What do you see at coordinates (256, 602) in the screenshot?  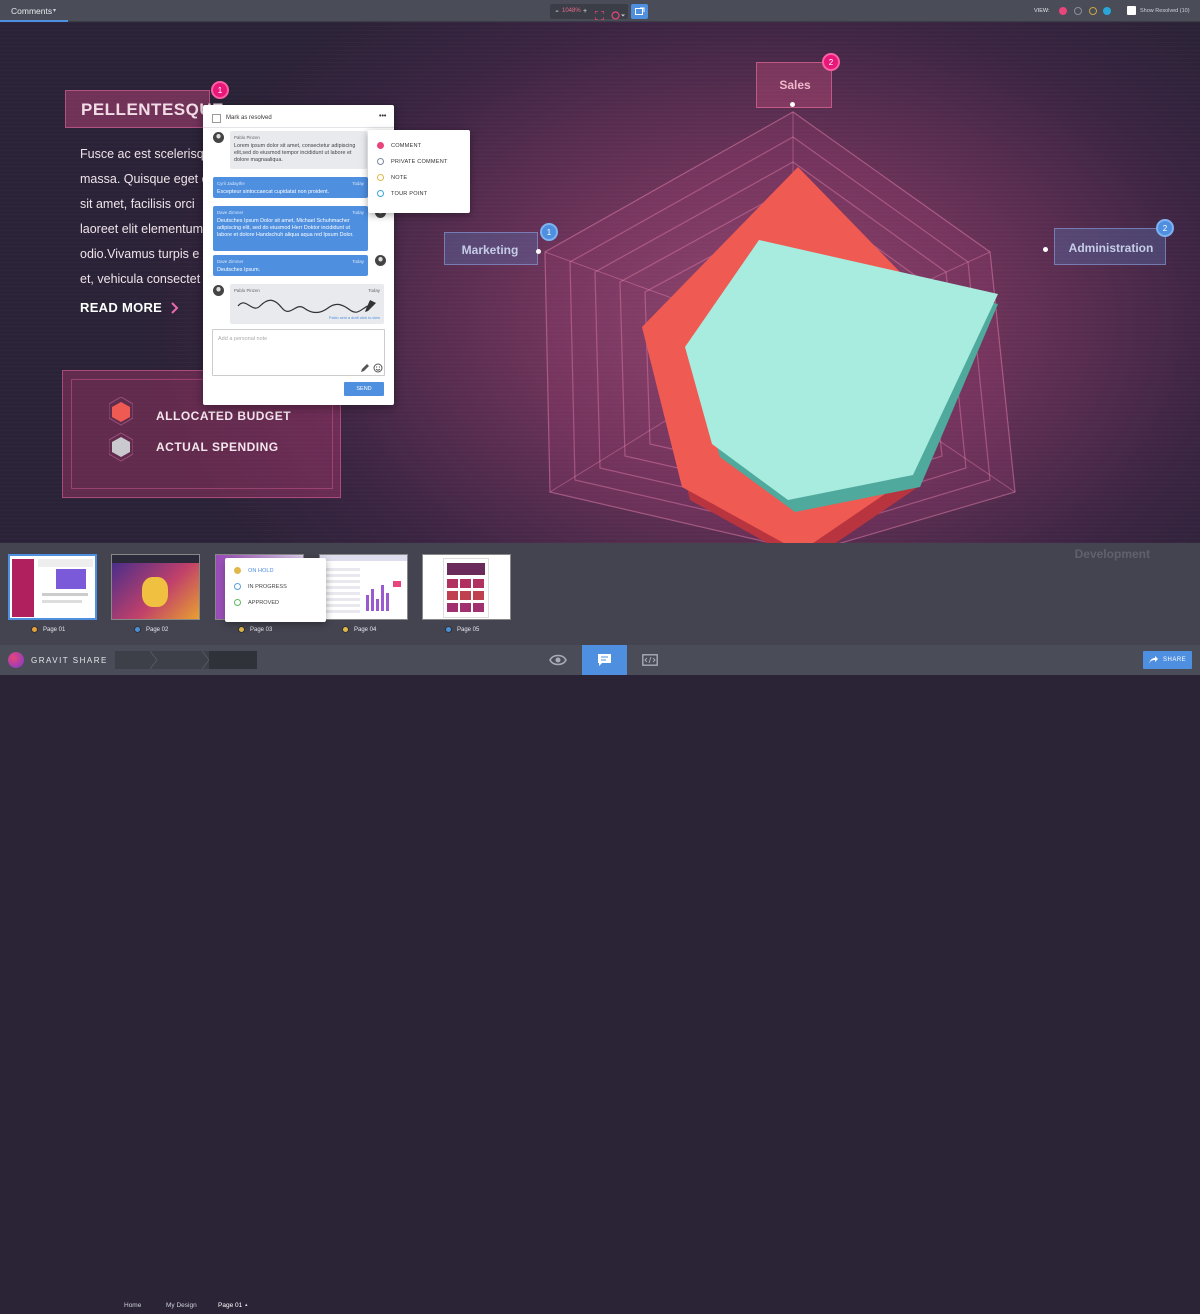 I see `status-item-approved: APPROVED` at bounding box center [256, 602].